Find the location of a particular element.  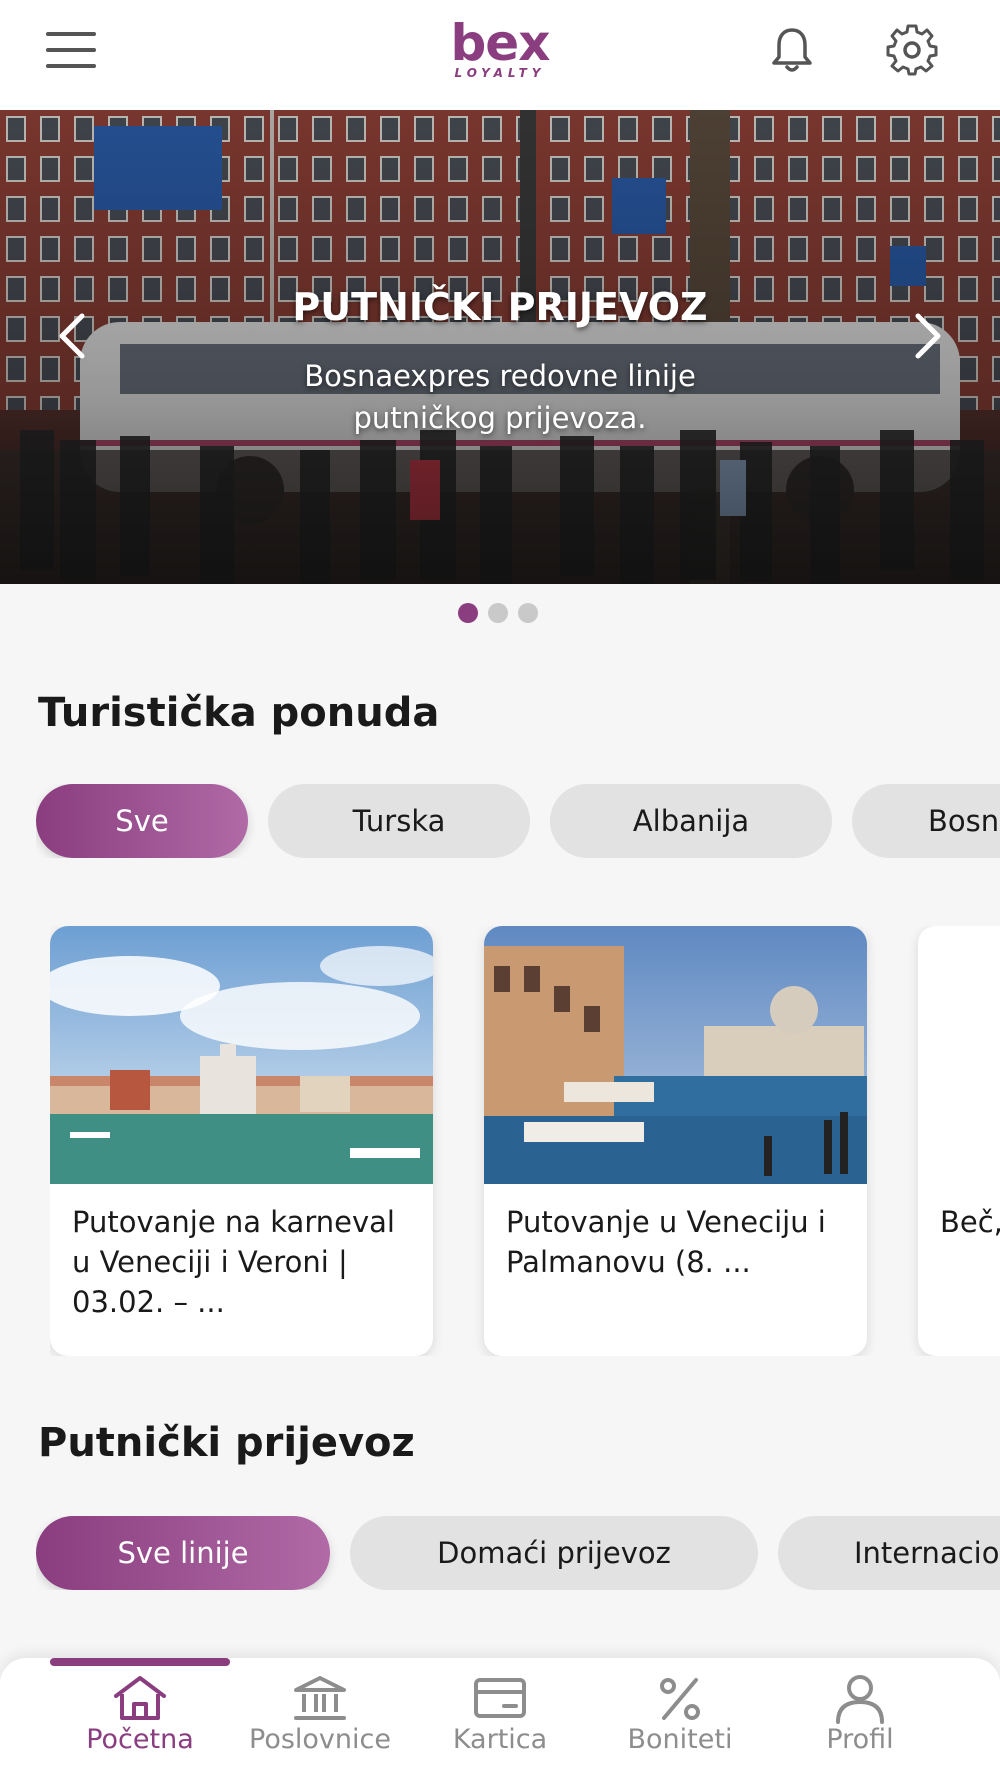

bell-icon is located at coordinates (792, 50).